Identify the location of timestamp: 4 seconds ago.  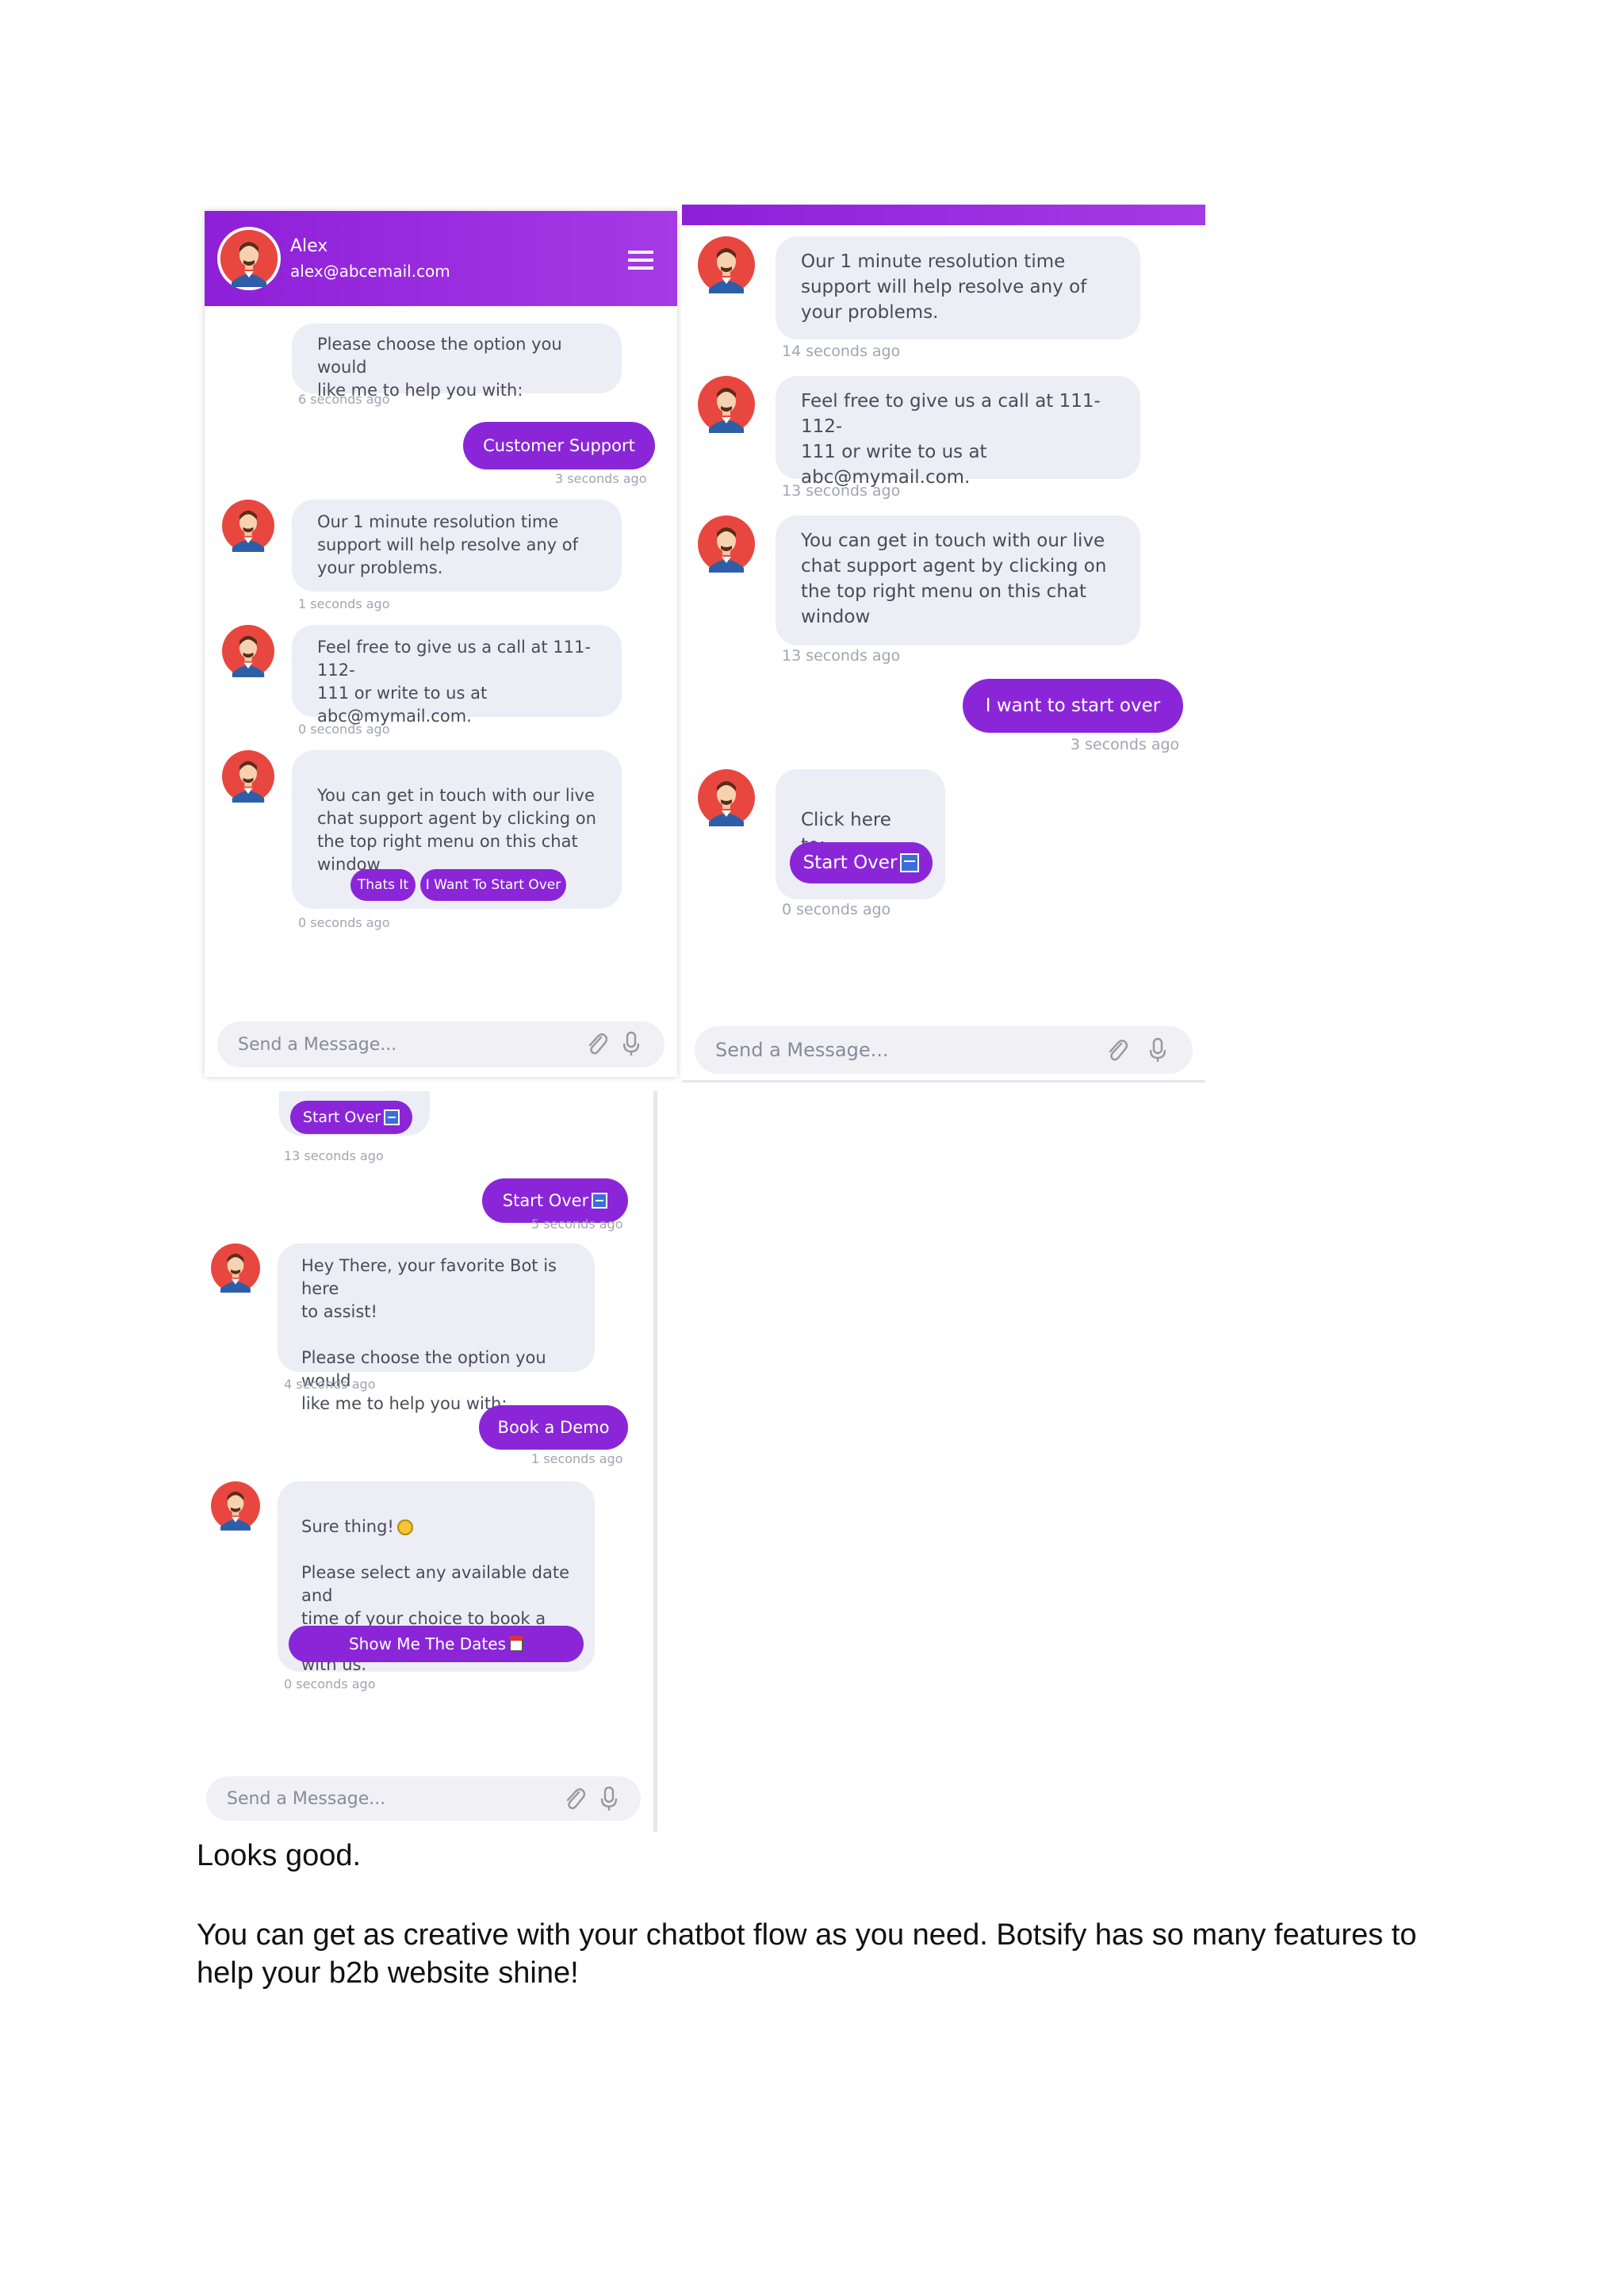
(330, 1384).